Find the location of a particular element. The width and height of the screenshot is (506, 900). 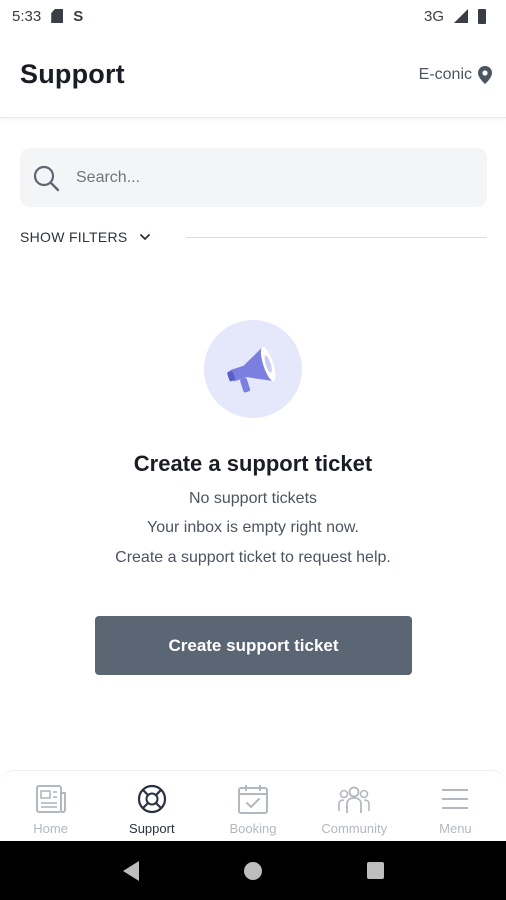

menu-icon is located at coordinates (455, 799).